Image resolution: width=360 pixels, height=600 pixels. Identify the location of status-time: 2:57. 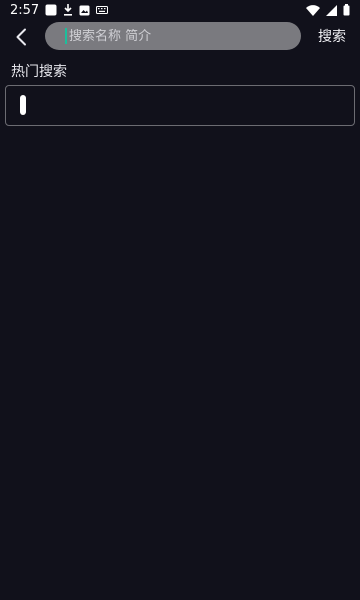
(25, 10).